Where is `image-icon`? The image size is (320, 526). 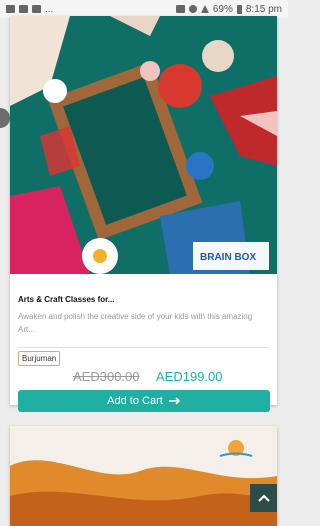
image-icon is located at coordinates (23, 9).